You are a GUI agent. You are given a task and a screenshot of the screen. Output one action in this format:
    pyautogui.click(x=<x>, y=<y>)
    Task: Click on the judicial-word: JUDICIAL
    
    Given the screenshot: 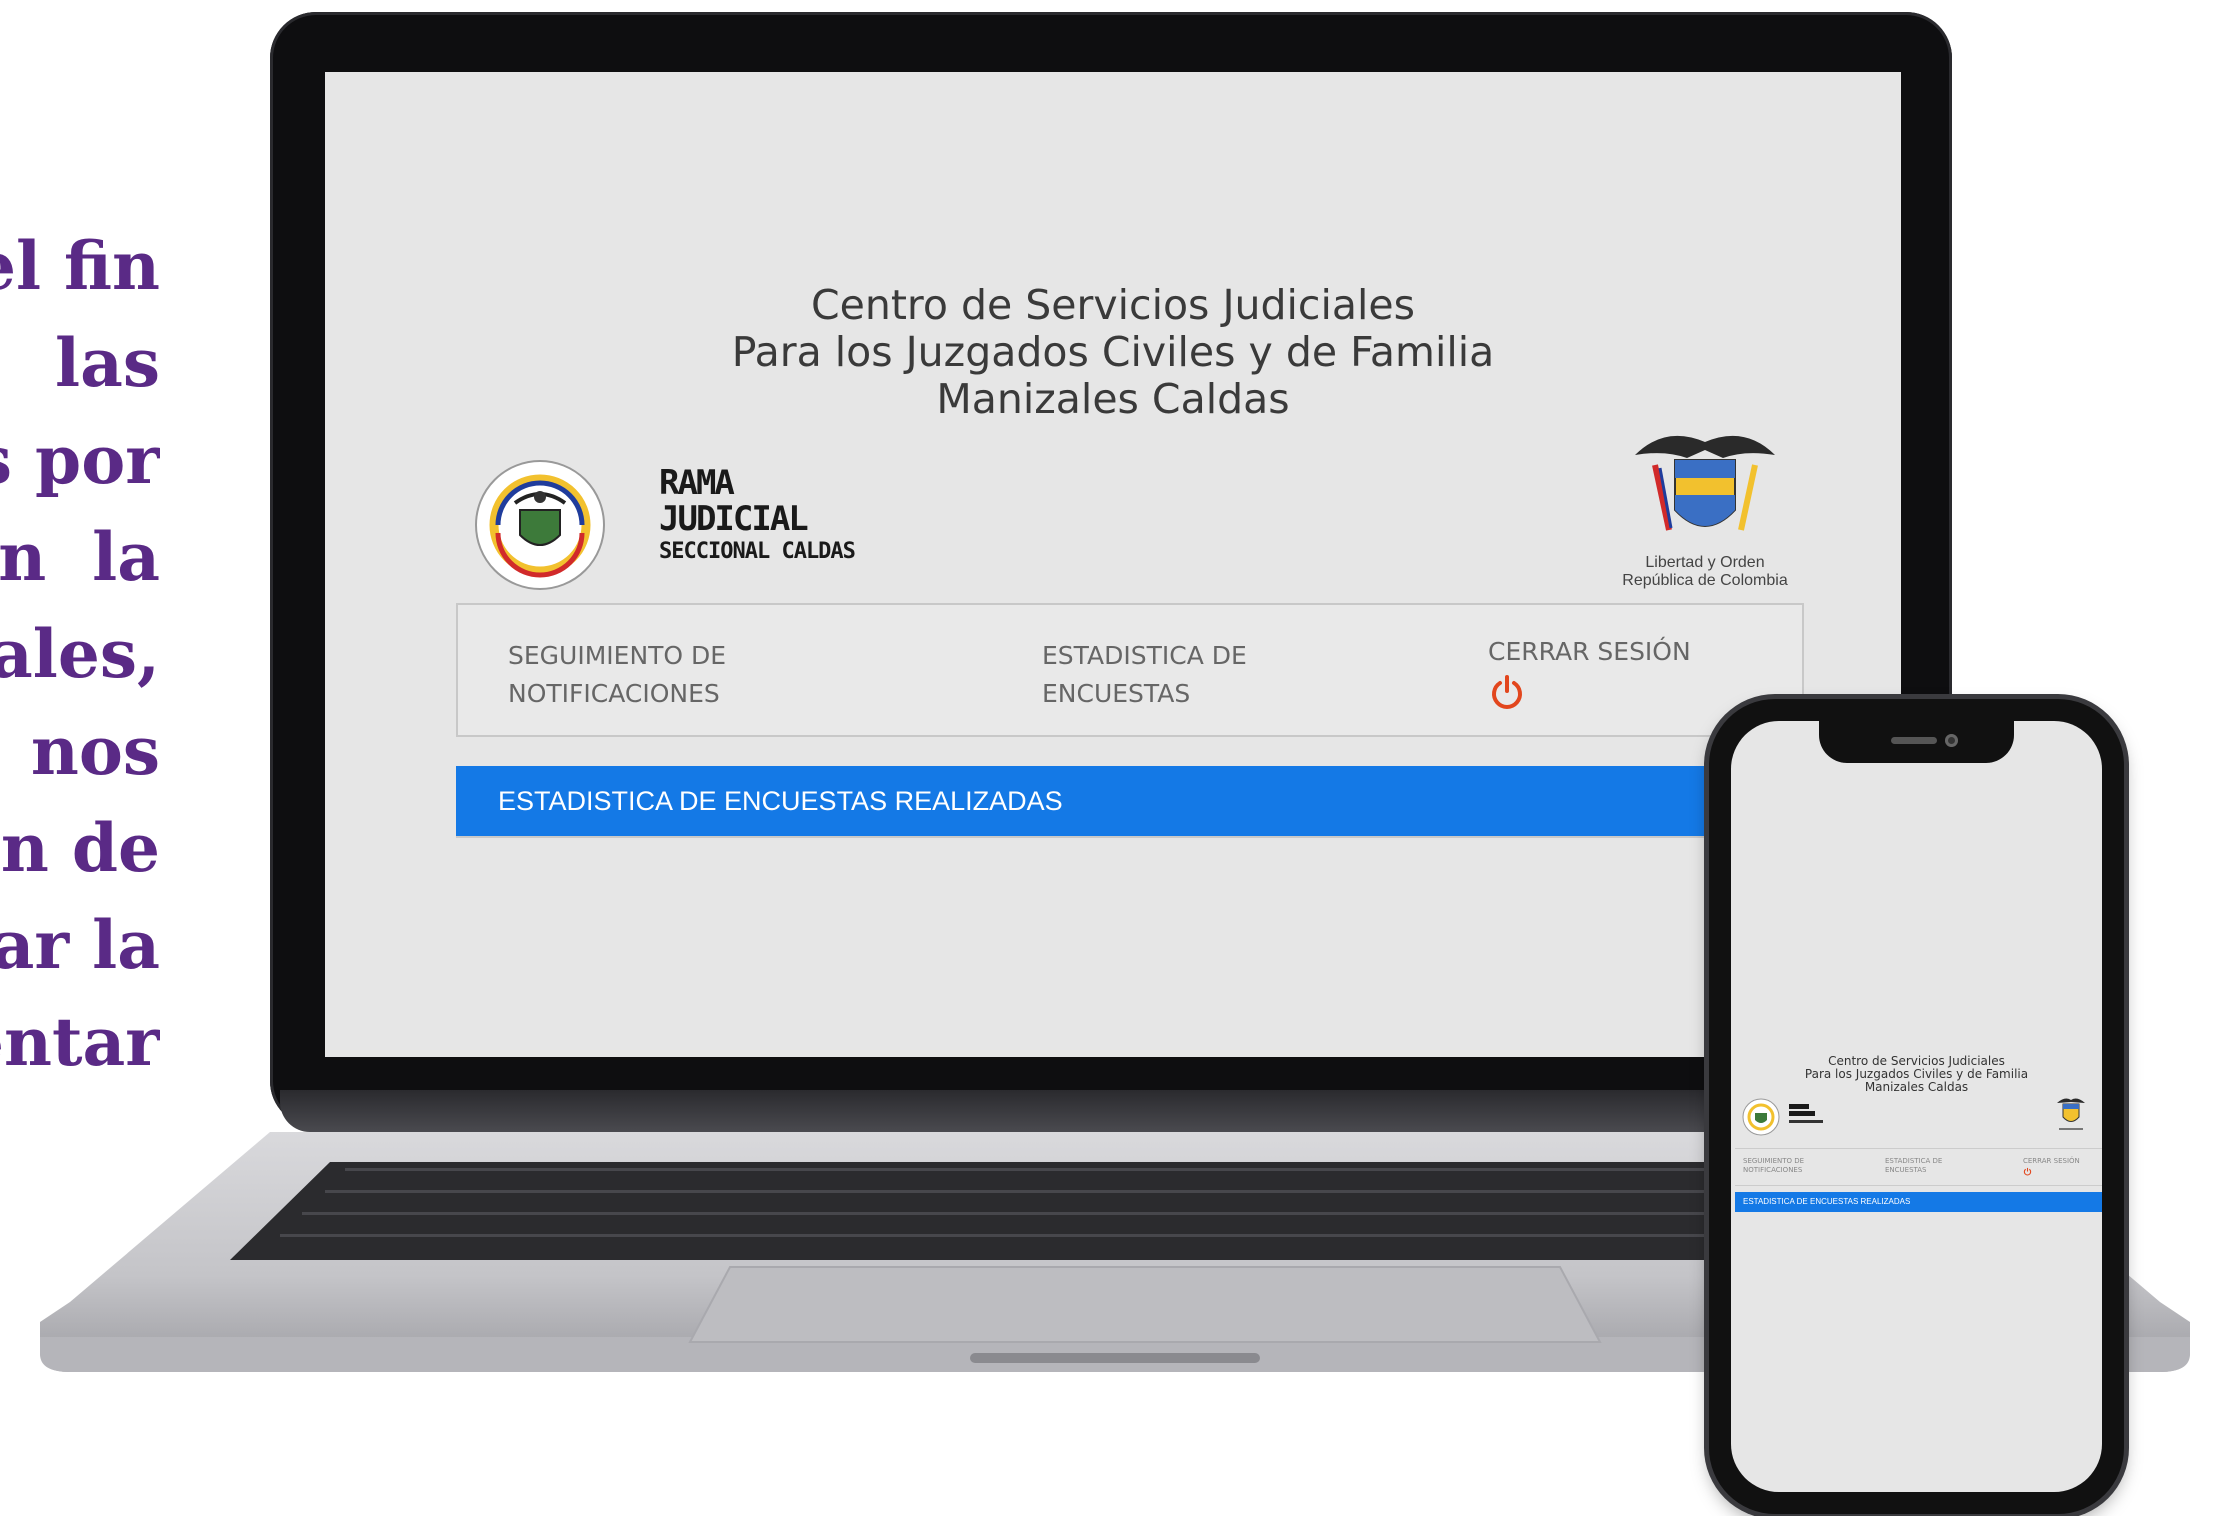 What is the action you would take?
    pyautogui.click(x=734, y=519)
    